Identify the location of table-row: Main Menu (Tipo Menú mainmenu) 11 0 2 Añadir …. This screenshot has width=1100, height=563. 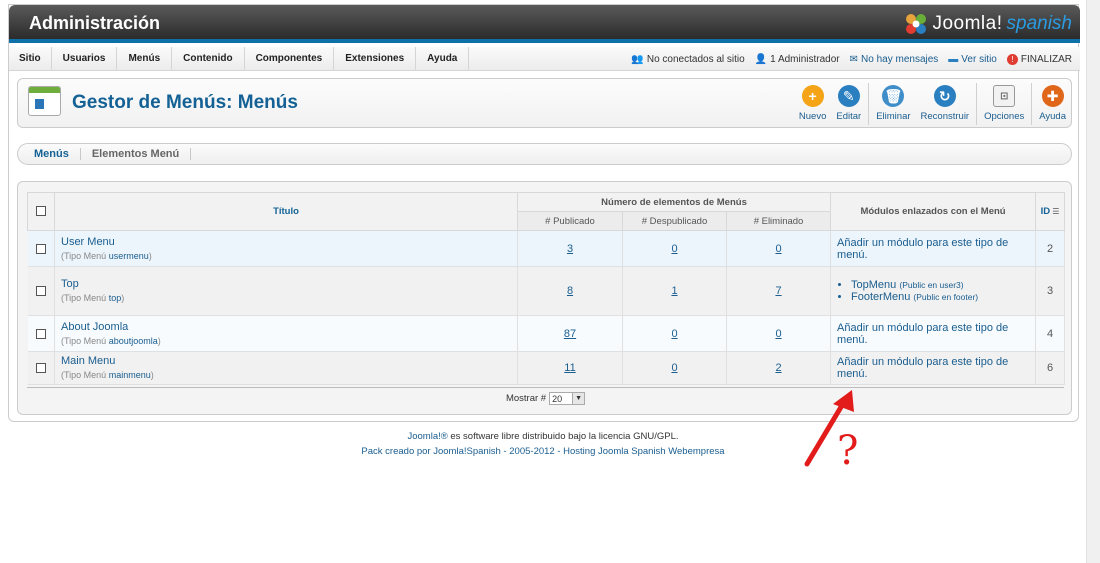
(546, 368).